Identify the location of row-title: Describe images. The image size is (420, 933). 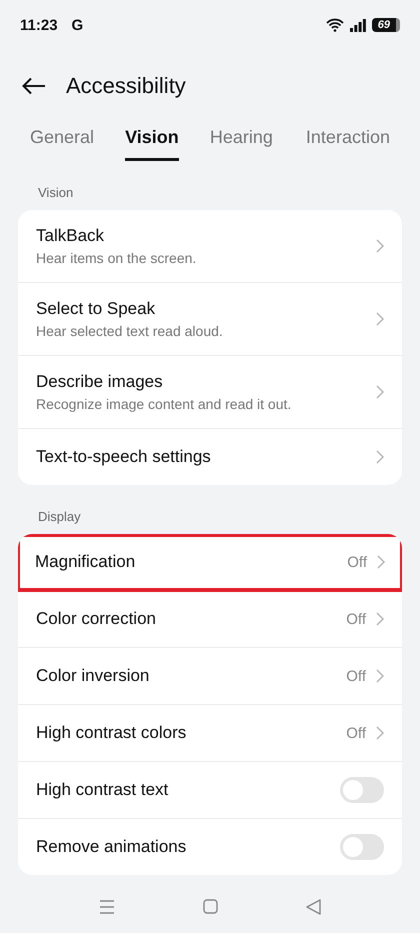
(100, 382).